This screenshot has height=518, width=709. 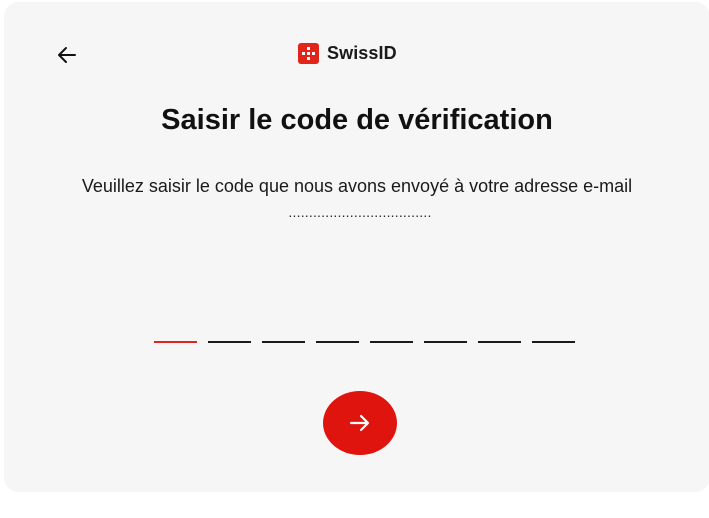 What do you see at coordinates (364, 342) in the screenshot?
I see `verification-code-input` at bounding box center [364, 342].